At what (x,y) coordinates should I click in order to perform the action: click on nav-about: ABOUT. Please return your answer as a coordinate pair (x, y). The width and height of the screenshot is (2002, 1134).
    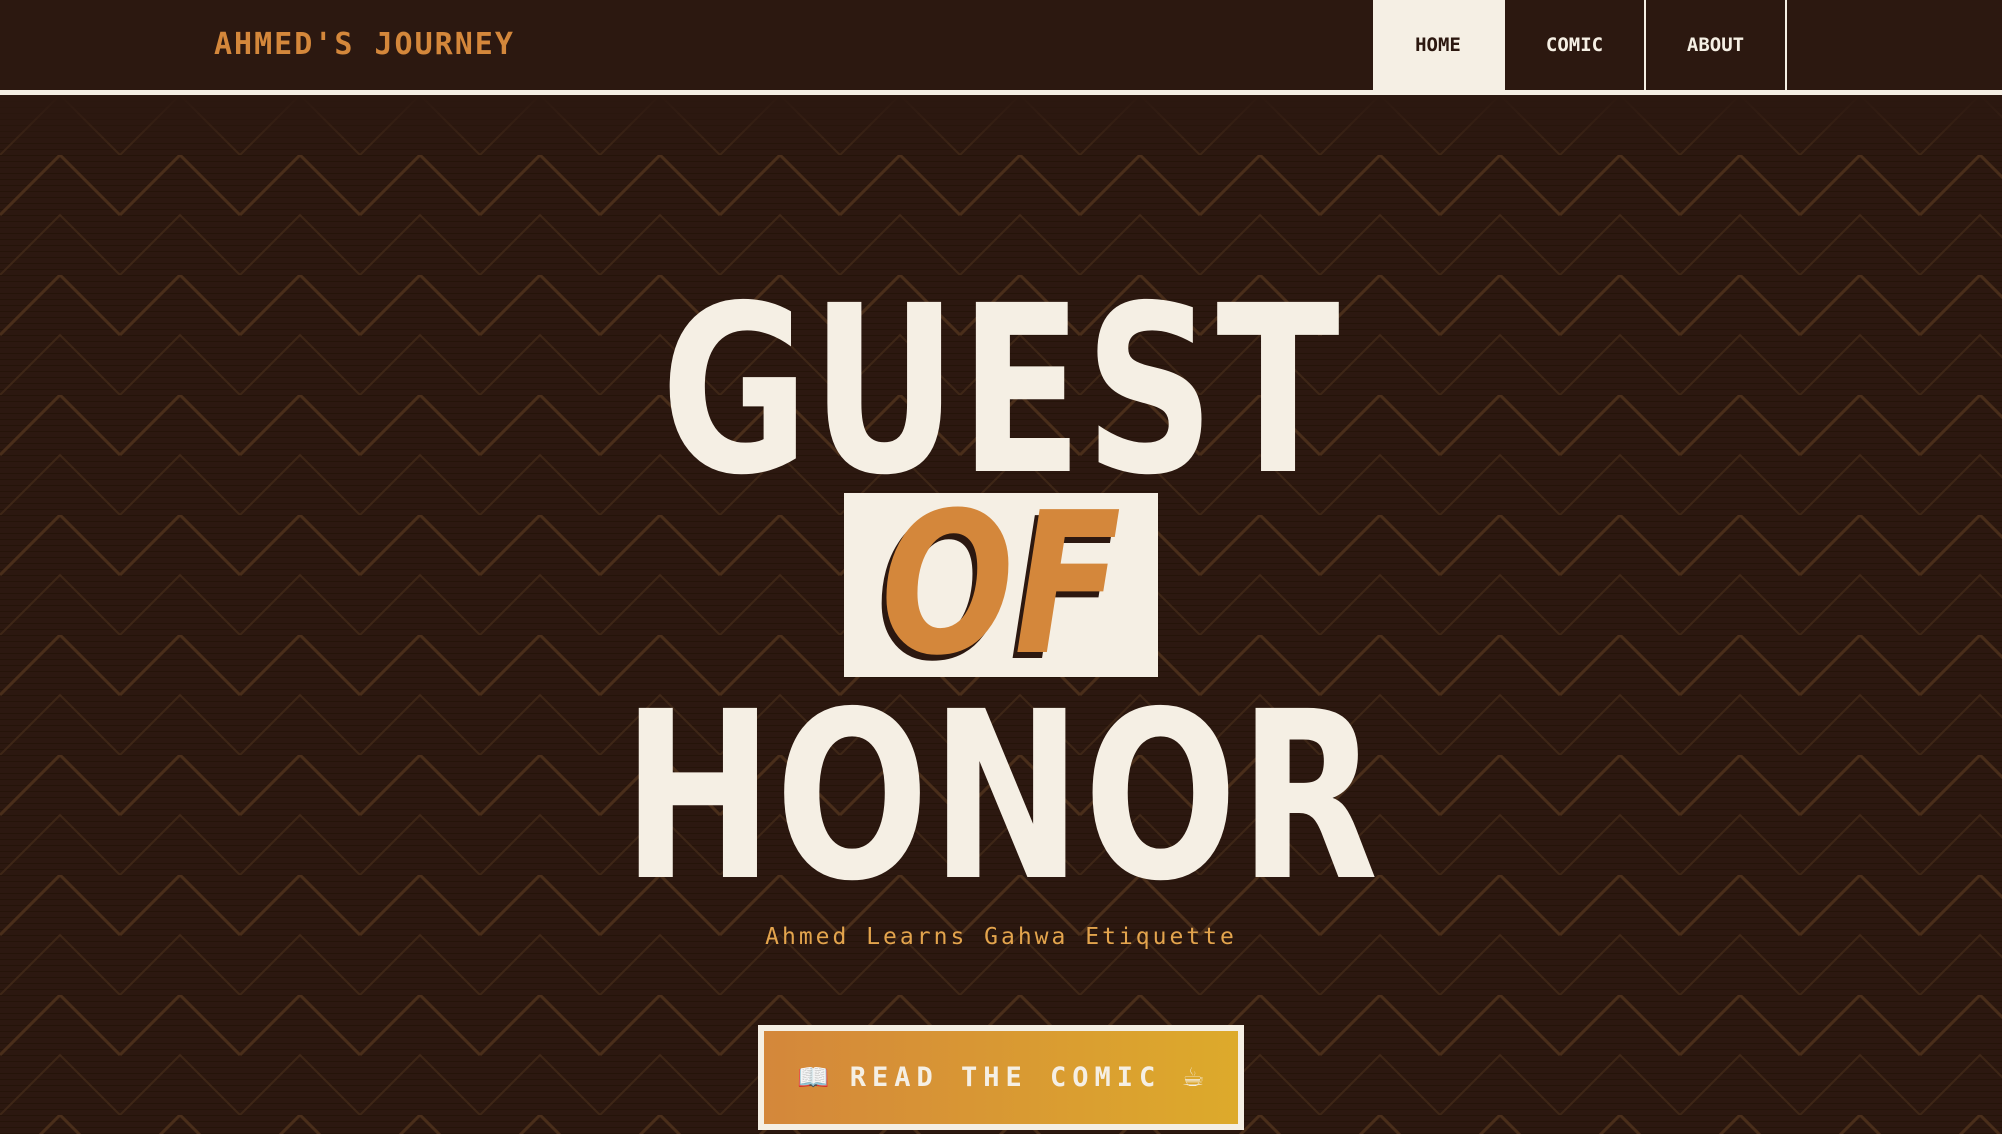
    Looking at the image, I should click on (1716, 45).